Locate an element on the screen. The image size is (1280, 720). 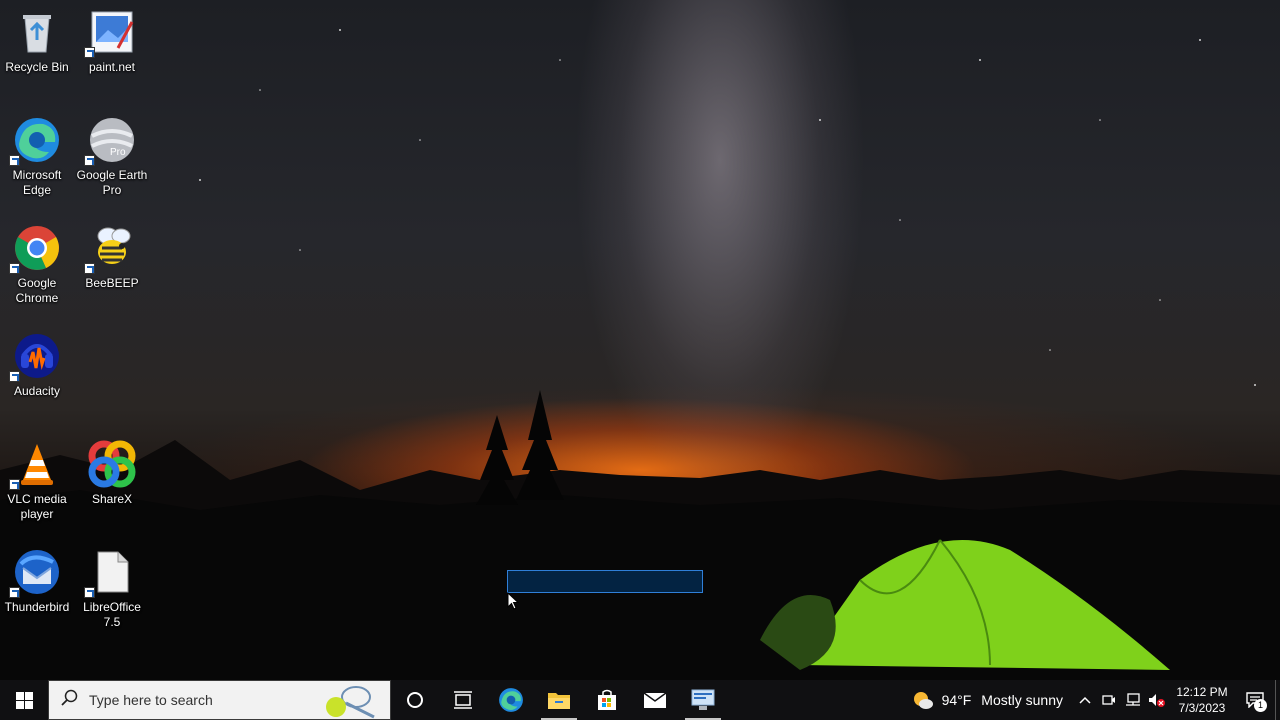
tray-network-button is located at coordinates (1133, 700).